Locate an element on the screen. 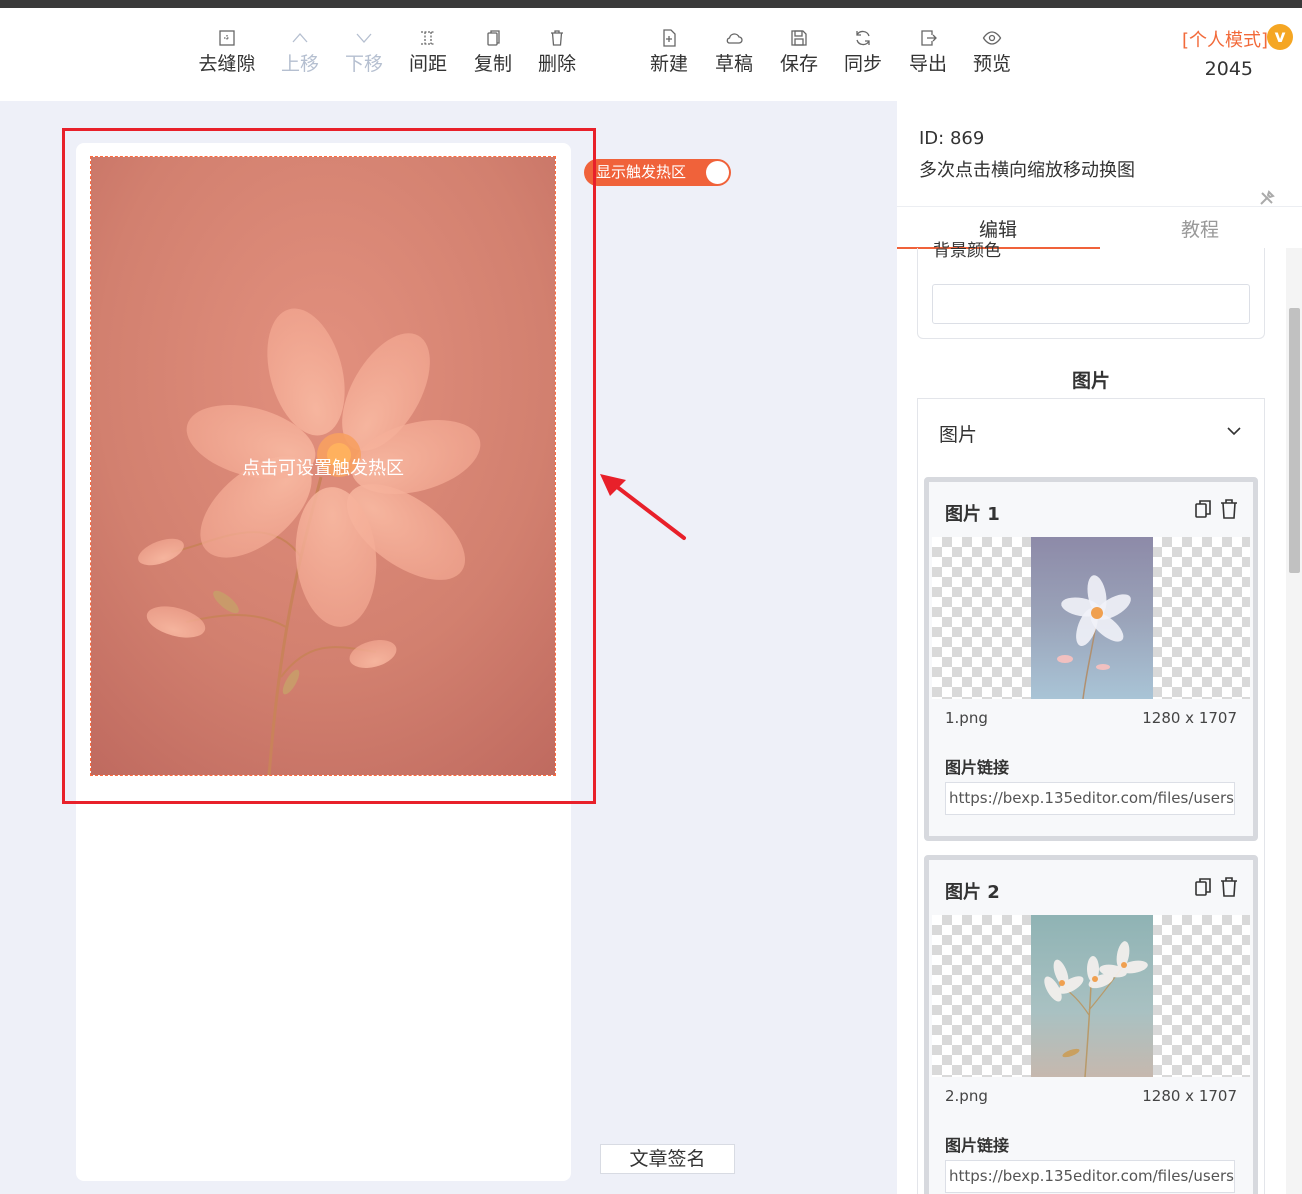 The height and width of the screenshot is (1194, 1302). background-color-group: 背景颜色 is located at coordinates (1091, 290).